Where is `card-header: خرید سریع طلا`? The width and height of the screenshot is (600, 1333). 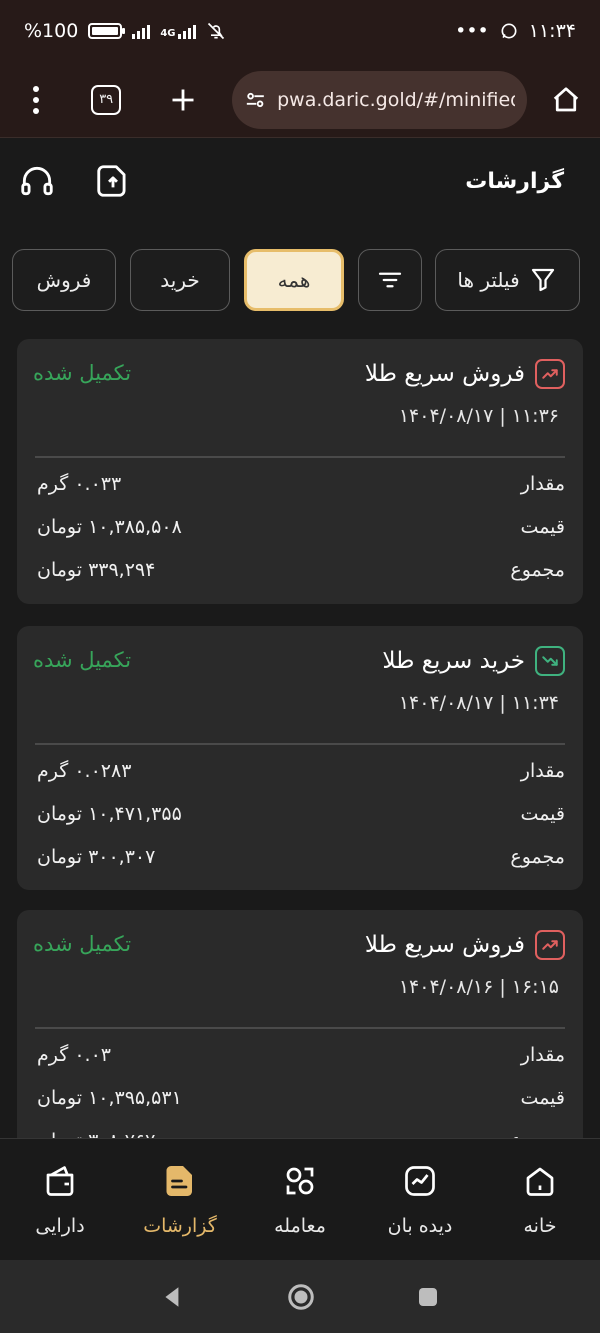 card-header: خرید سریع طلا is located at coordinates (473, 661).